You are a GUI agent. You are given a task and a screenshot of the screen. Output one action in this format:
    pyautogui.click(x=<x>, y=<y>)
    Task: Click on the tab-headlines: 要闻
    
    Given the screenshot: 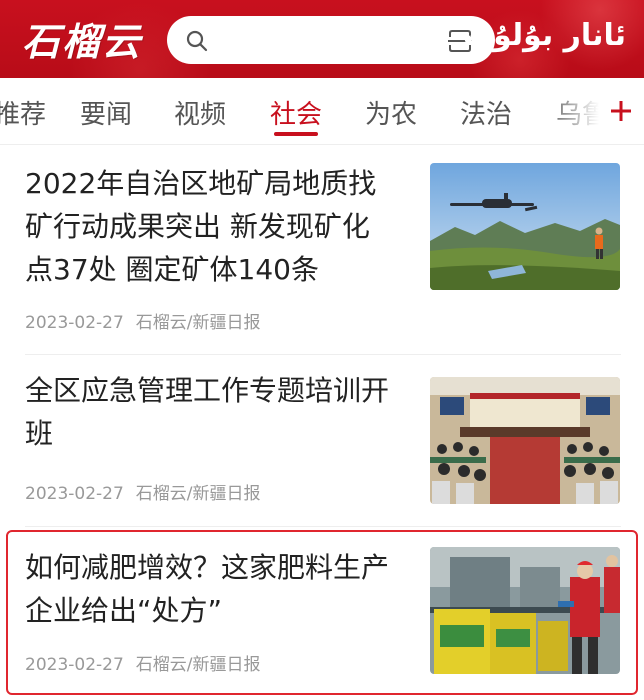 What is the action you would take?
    pyautogui.click(x=106, y=112)
    